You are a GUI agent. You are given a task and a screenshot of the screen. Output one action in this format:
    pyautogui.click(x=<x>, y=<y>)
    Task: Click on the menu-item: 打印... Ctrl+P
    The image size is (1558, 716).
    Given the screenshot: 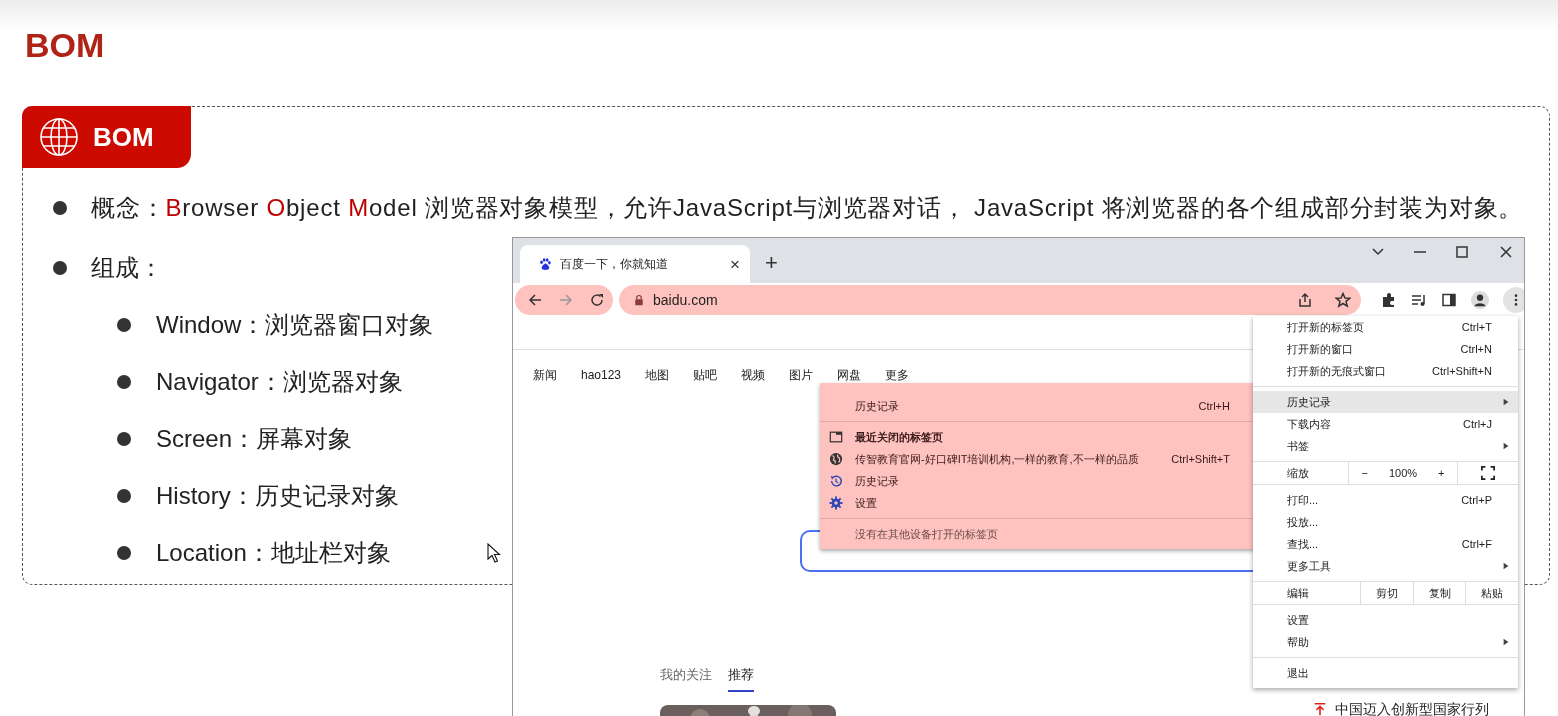 What is the action you would take?
    pyautogui.click(x=1385, y=500)
    